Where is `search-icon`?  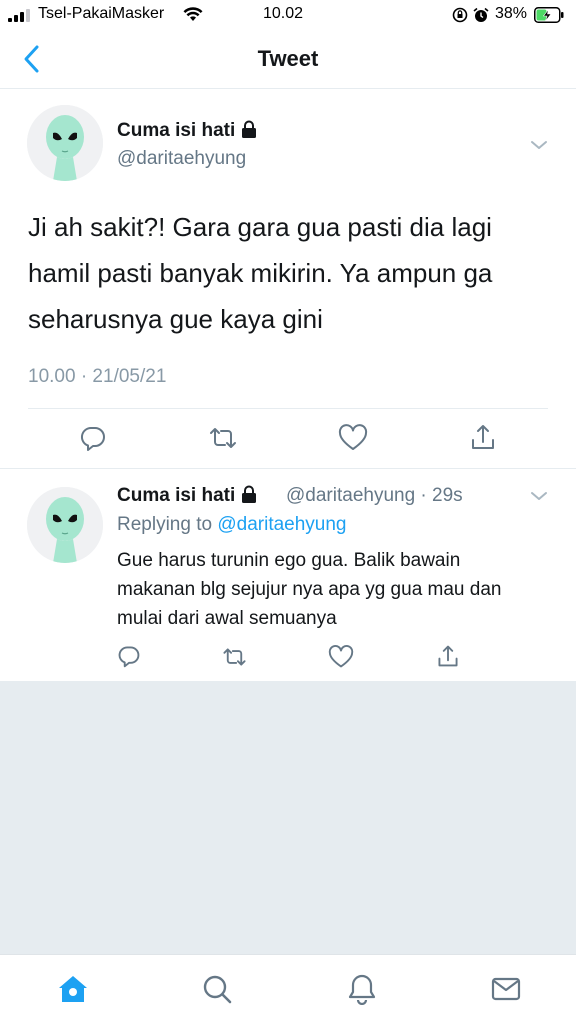 search-icon is located at coordinates (217, 989).